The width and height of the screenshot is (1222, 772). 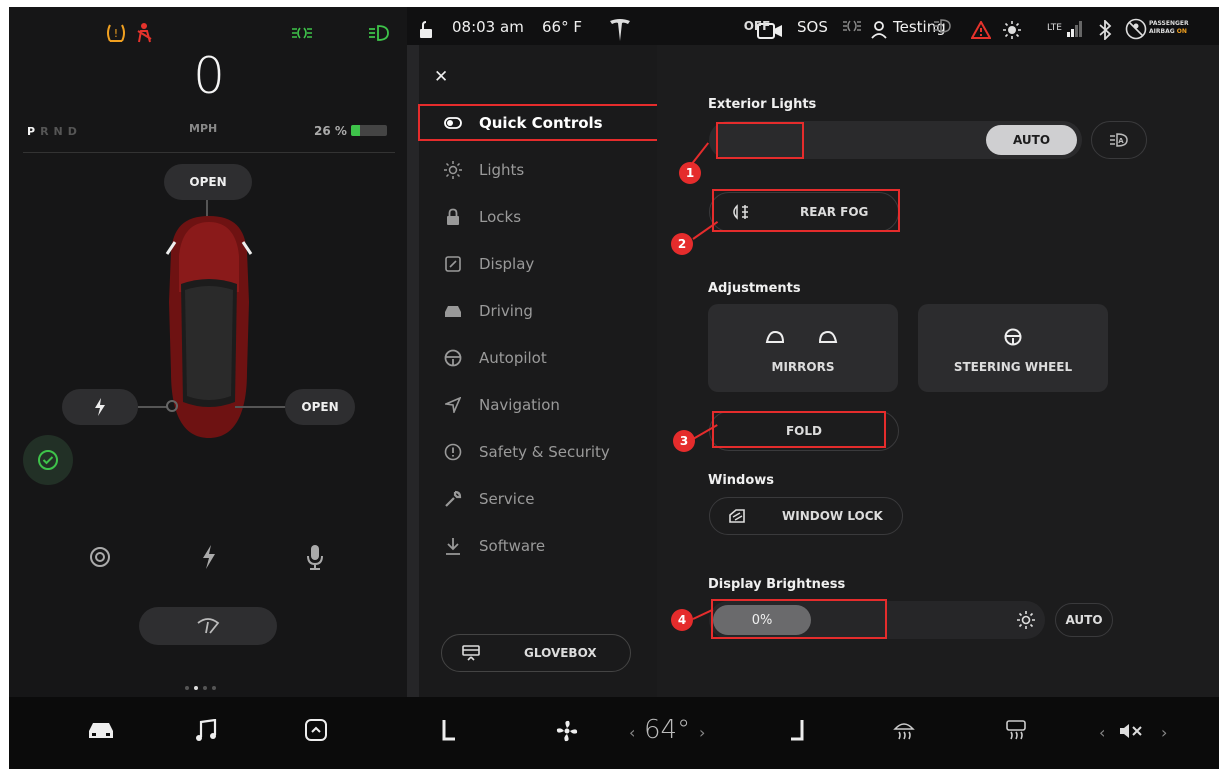 What do you see at coordinates (449, 732) in the screenshot?
I see `driver-seat-icon` at bounding box center [449, 732].